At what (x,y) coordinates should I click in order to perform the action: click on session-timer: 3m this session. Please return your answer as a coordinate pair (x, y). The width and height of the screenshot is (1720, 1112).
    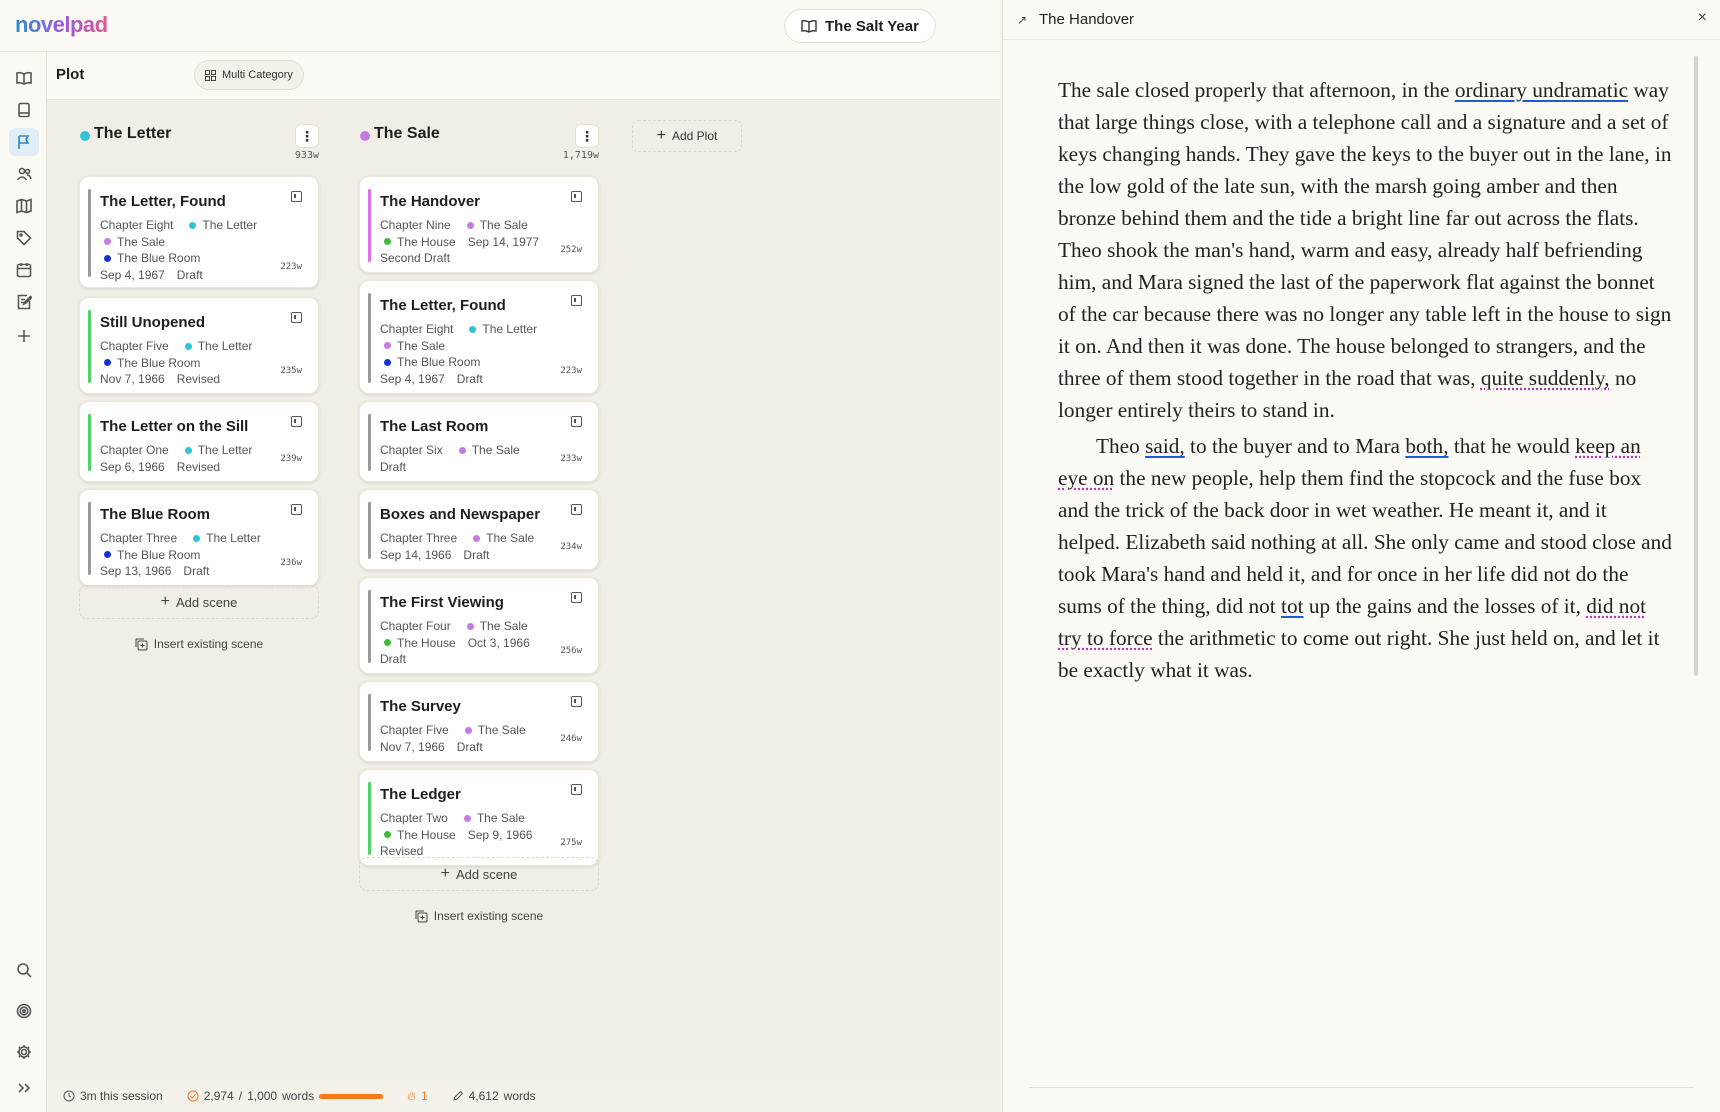
    Looking at the image, I should click on (113, 1096).